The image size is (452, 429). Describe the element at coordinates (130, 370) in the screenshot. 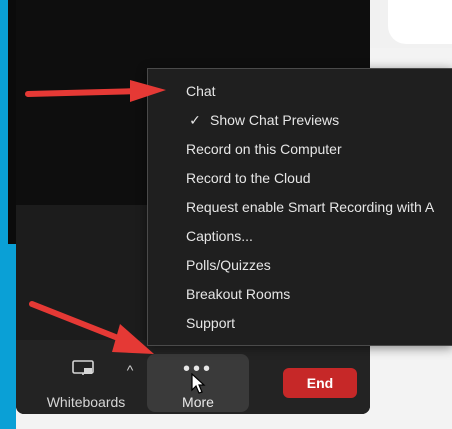

I see `chevron-up-icon: ^` at that location.